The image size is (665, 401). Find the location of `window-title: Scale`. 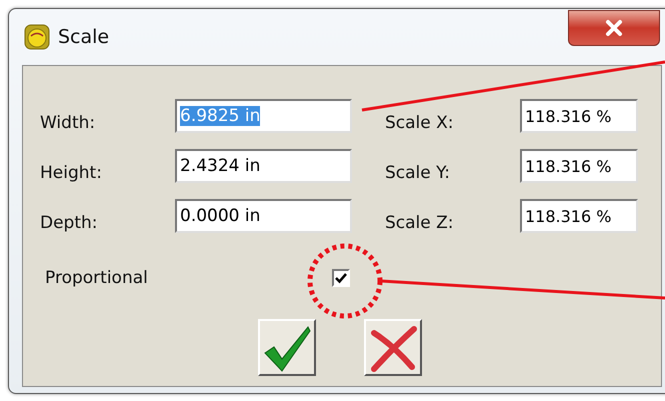

window-title: Scale is located at coordinates (84, 37).